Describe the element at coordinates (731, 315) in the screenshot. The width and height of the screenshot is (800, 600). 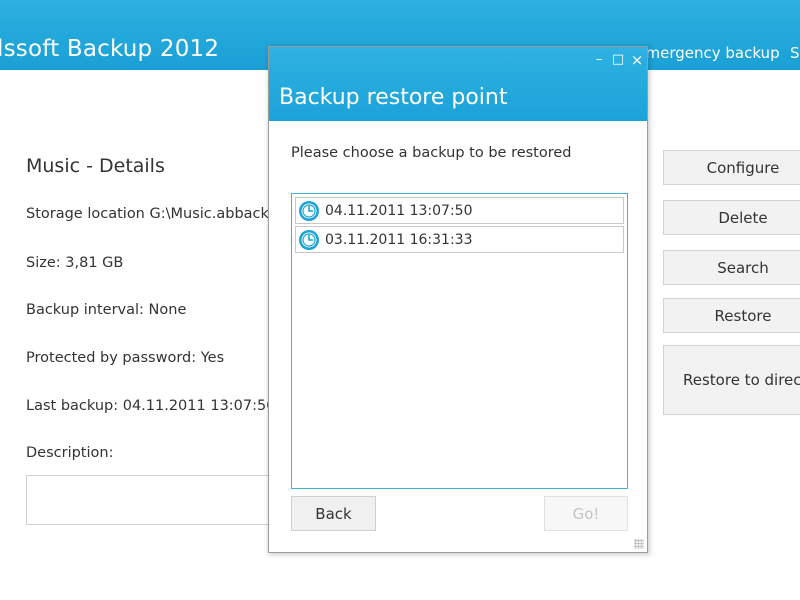
I see `restore-button: Restore` at that location.